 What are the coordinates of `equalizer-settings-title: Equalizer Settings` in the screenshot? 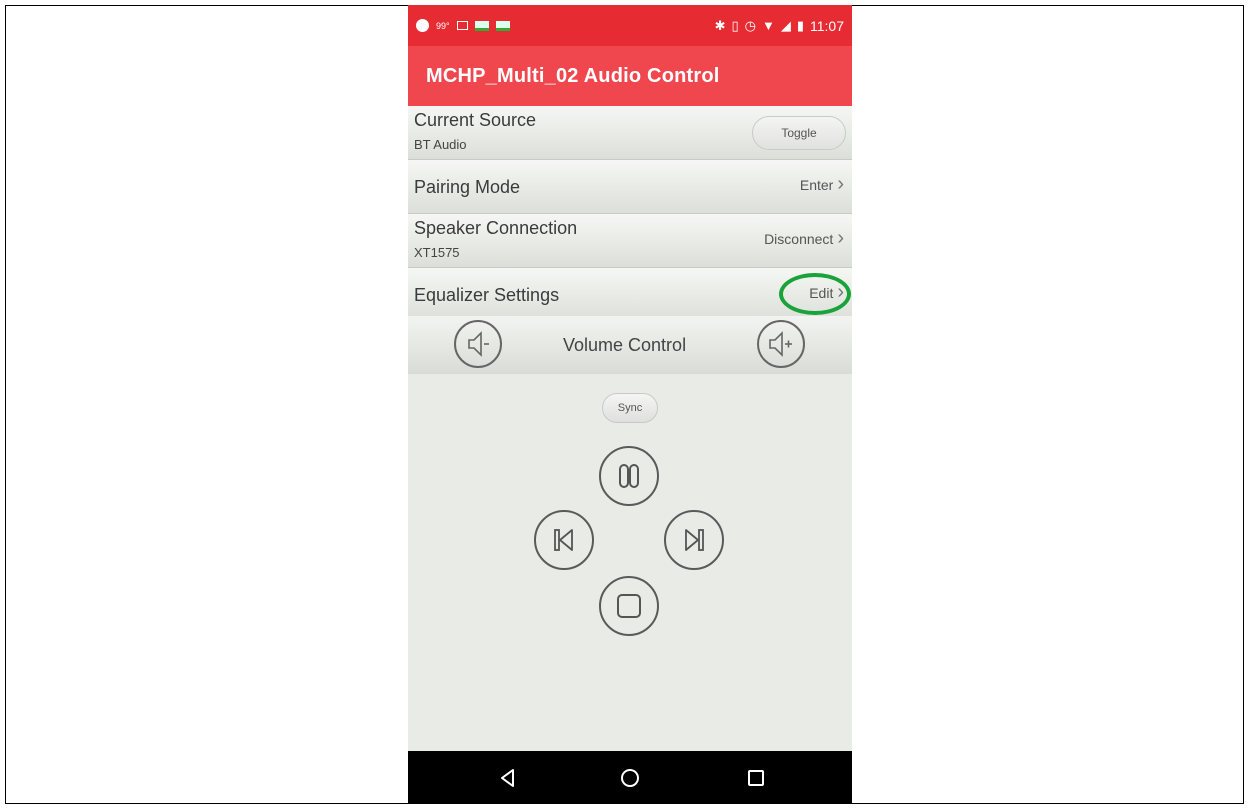 It's located at (487, 295).